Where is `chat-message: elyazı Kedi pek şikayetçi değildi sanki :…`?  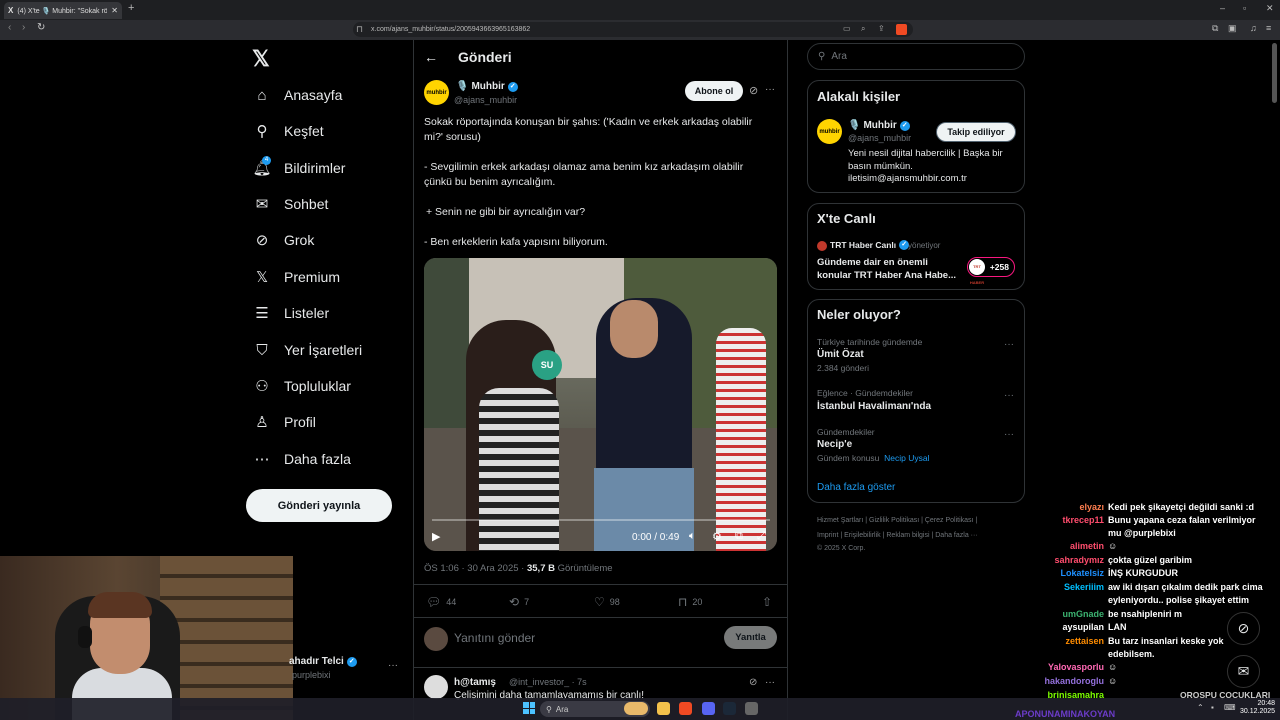 chat-message: elyazı Kedi pek şikayetçi değildi sanki :… is located at coordinates (1147, 507).